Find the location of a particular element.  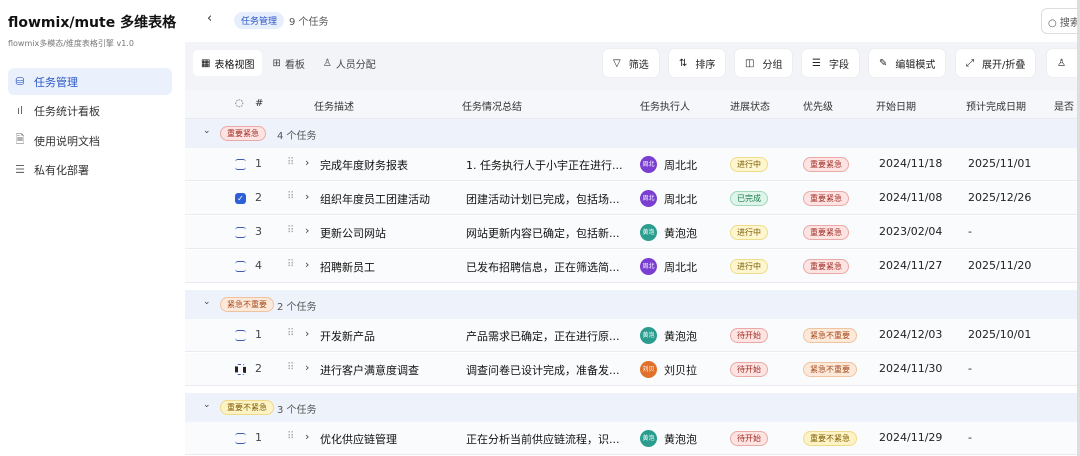

column-header: 任务情况总结 is located at coordinates (492, 105).